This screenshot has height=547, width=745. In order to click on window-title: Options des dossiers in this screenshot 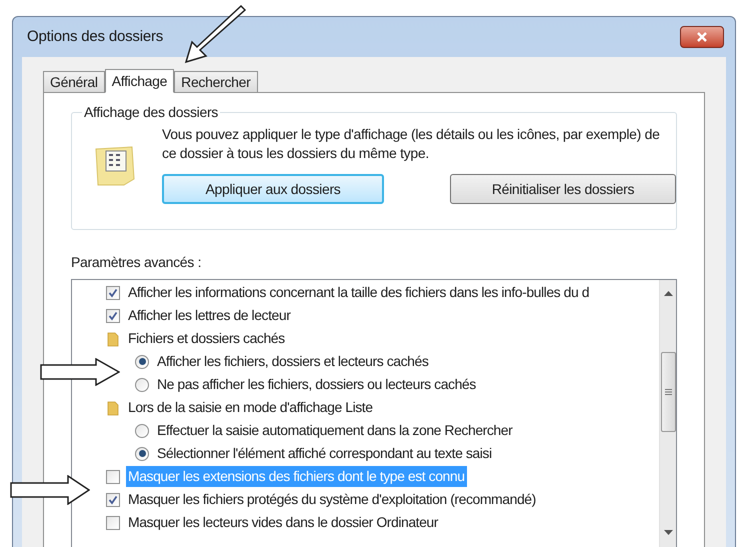, I will do `click(95, 36)`.